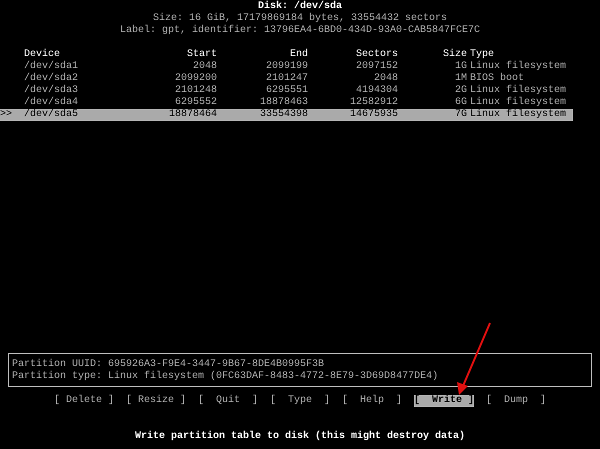 The width and height of the screenshot is (600, 449). Describe the element at coordinates (300, 18) in the screenshot. I see `disk-size: Size: 16 GiB, 17179869184 bytes, 33554432 sectors` at that location.